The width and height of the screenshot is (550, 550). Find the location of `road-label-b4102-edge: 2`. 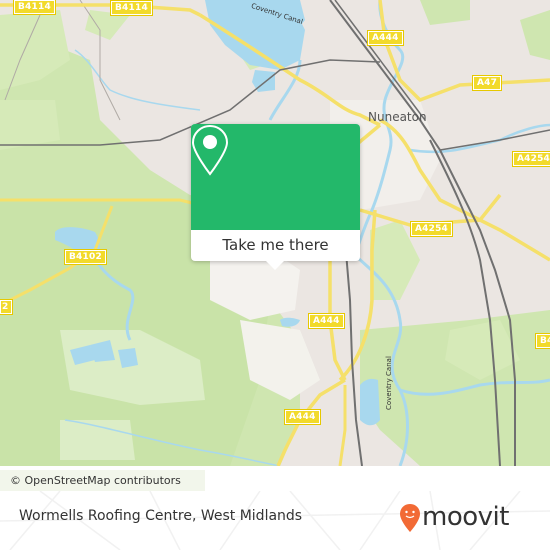

road-label-b4102-edge: 2 is located at coordinates (7, 307).